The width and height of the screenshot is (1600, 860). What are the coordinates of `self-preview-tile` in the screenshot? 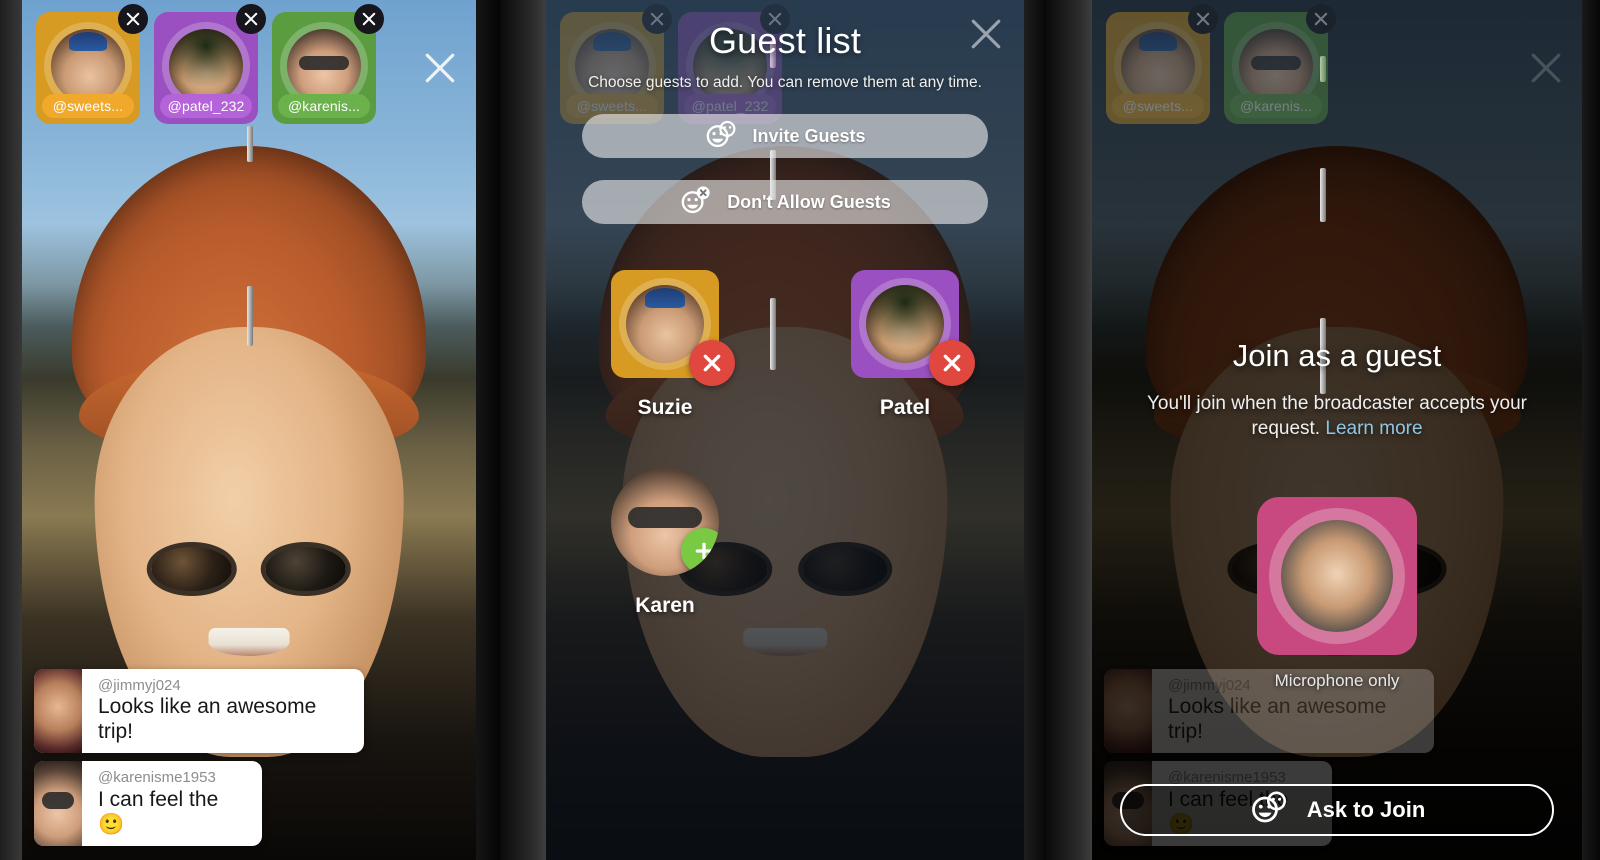 It's located at (1337, 576).